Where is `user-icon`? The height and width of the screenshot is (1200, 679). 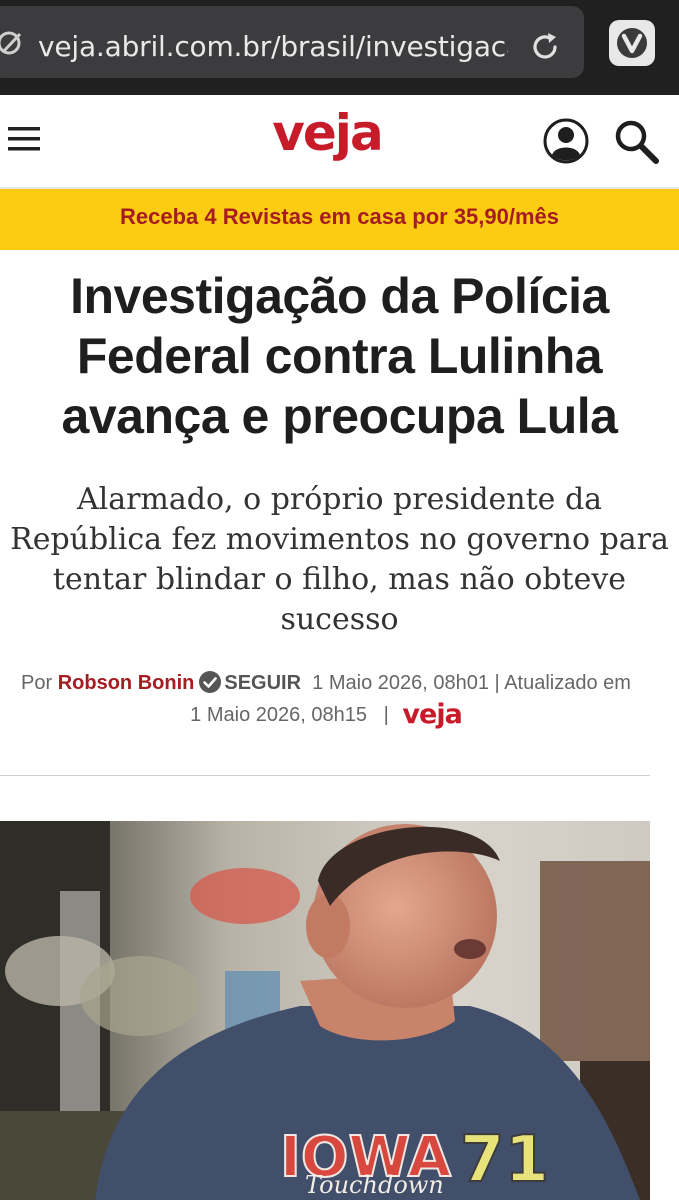
user-icon is located at coordinates (566, 141).